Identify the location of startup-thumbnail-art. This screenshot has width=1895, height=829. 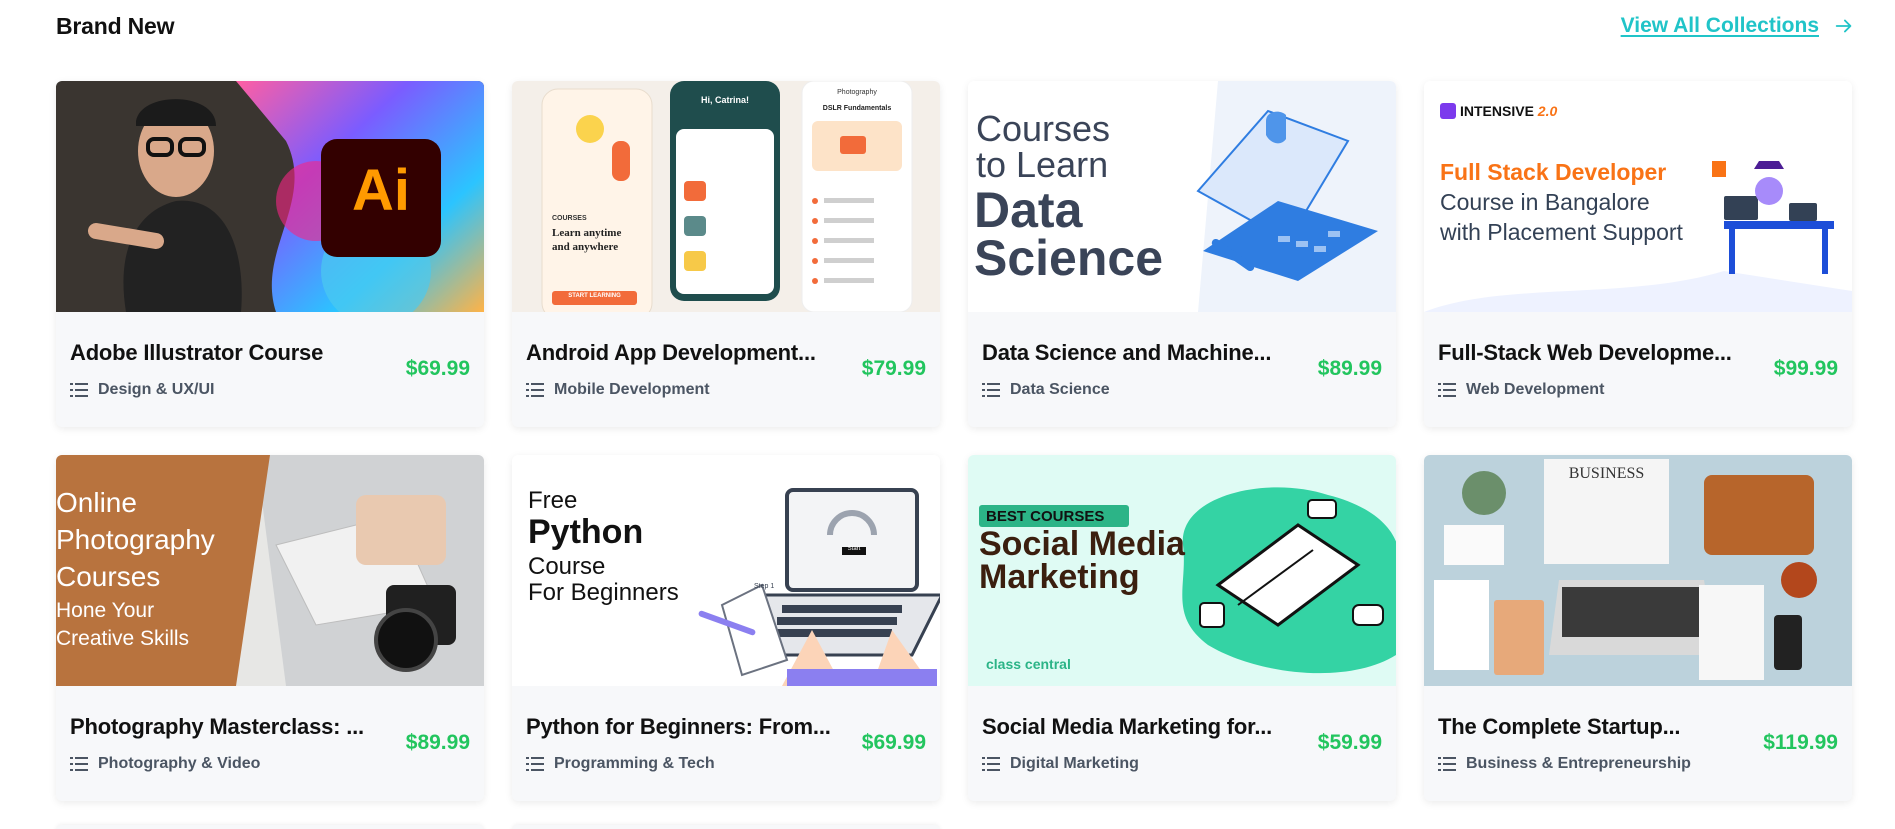
(1638, 570).